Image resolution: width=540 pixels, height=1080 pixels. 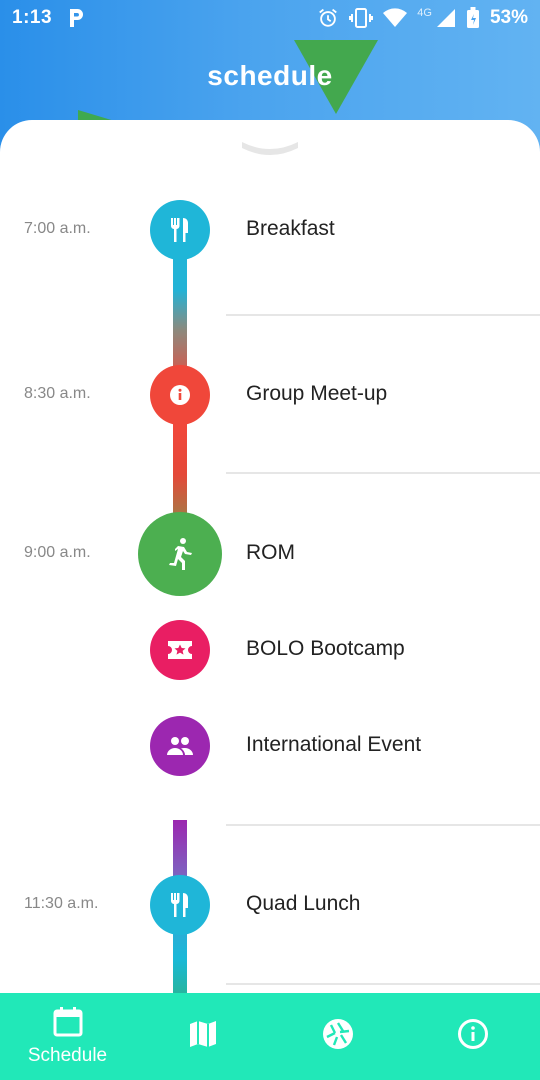 I want to click on nav-item-camera, so click(x=337, y=1036).